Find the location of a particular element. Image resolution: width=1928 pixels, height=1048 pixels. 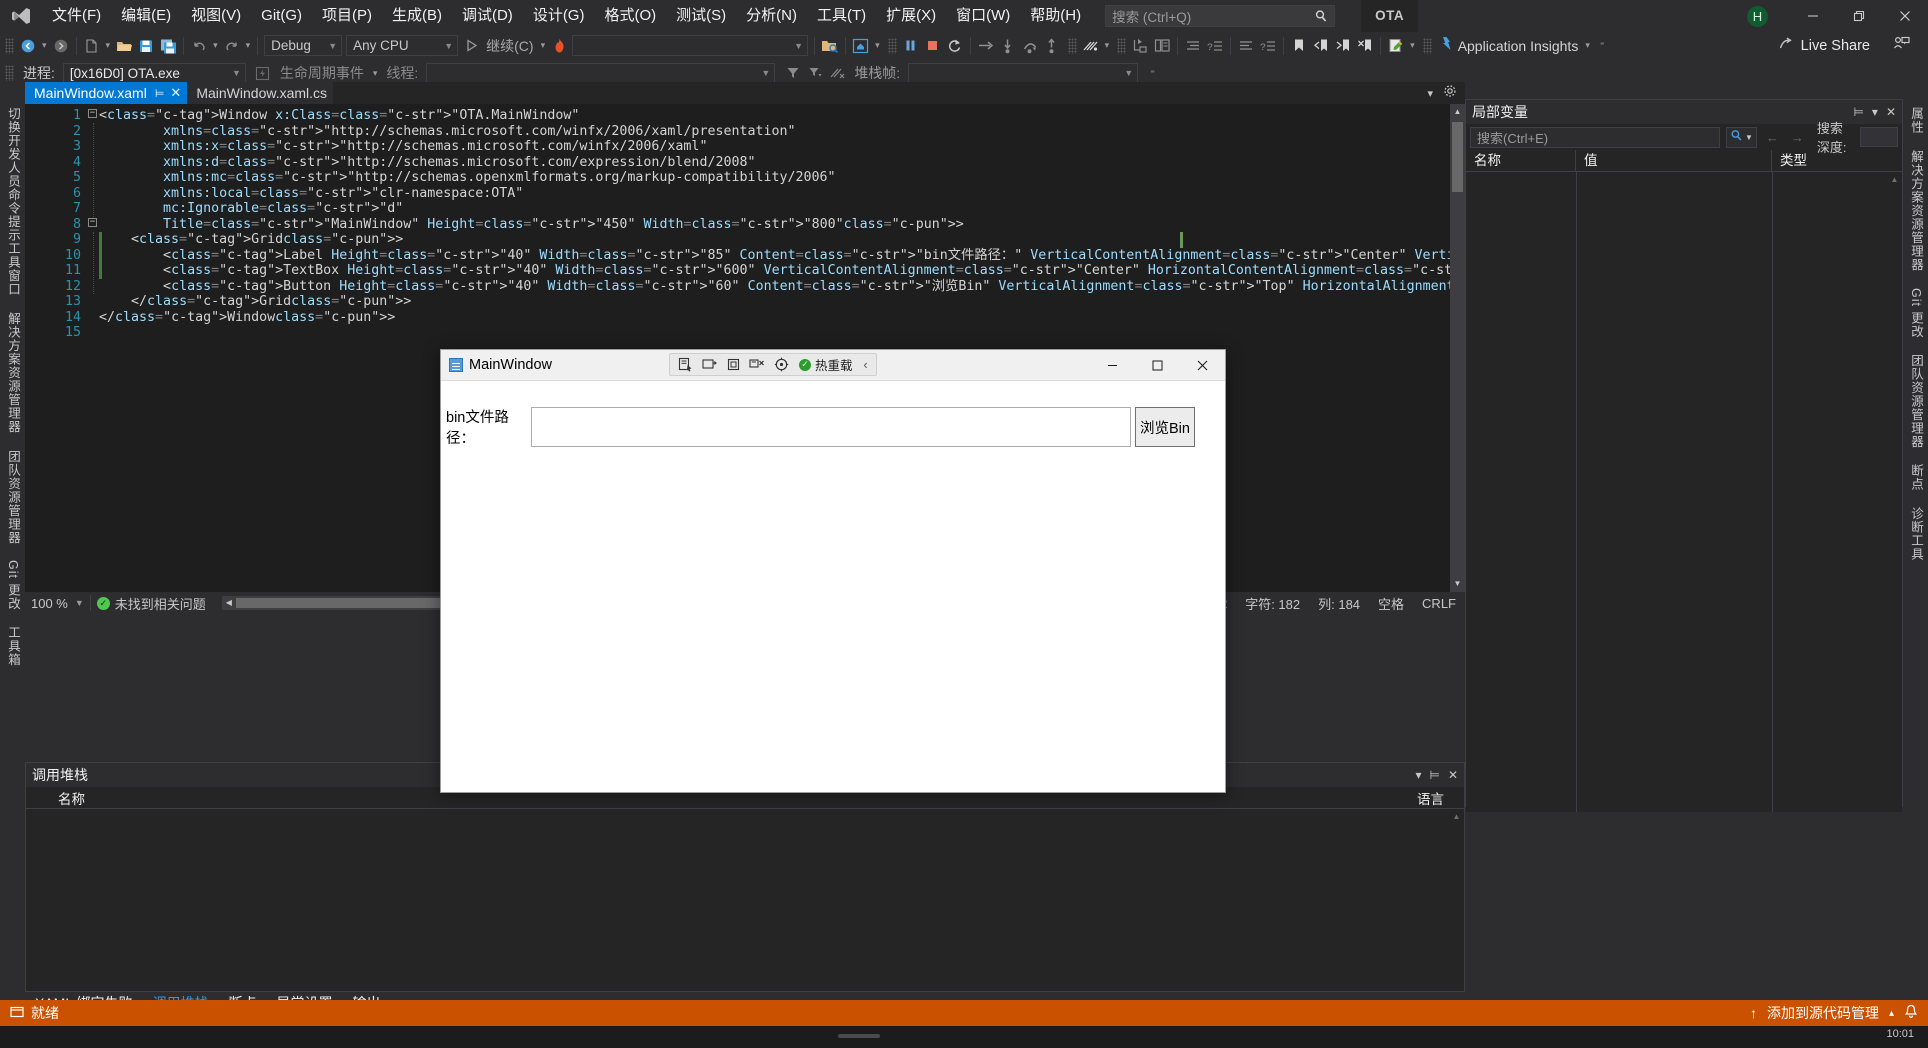

stop-icon is located at coordinates (933, 46).